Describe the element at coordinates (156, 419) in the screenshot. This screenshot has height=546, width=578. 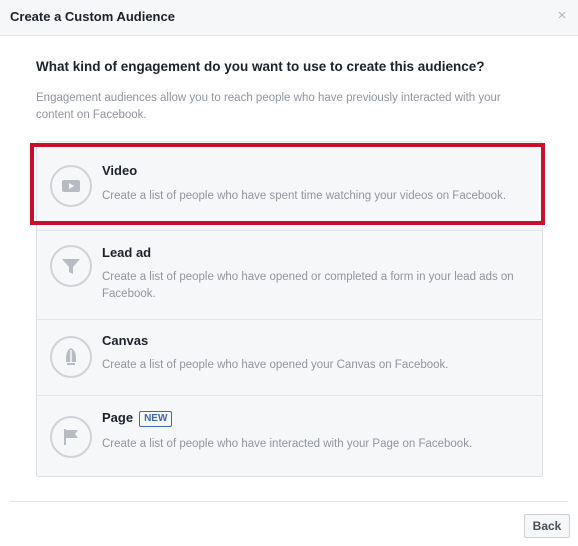
I see `new-badge: NEW` at that location.